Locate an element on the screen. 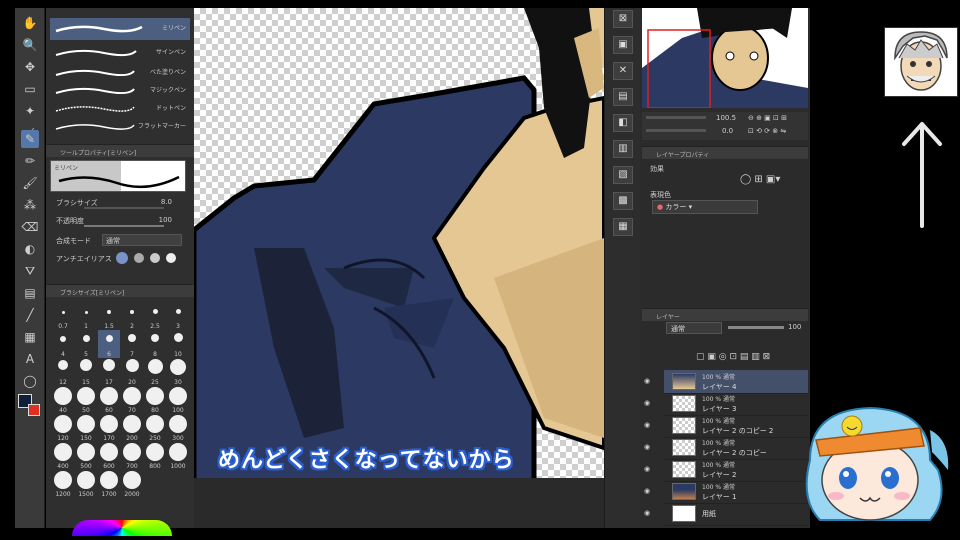  eraser-icon: ⌫ is located at coordinates (30, 227).